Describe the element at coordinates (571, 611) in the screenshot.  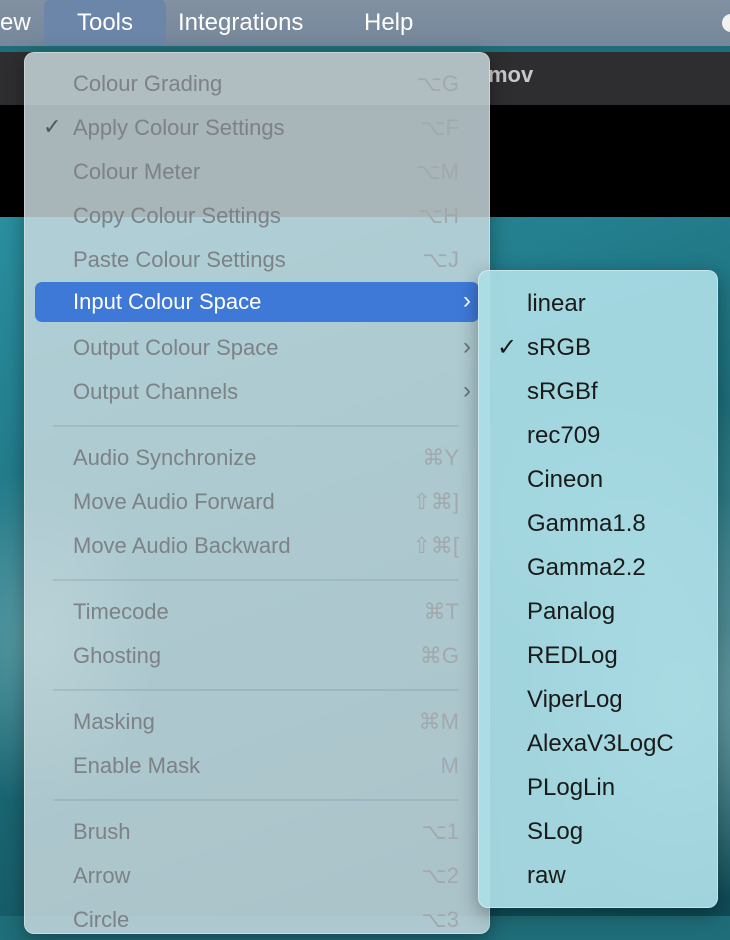
I see `submenu-item-label: Panalog` at that location.